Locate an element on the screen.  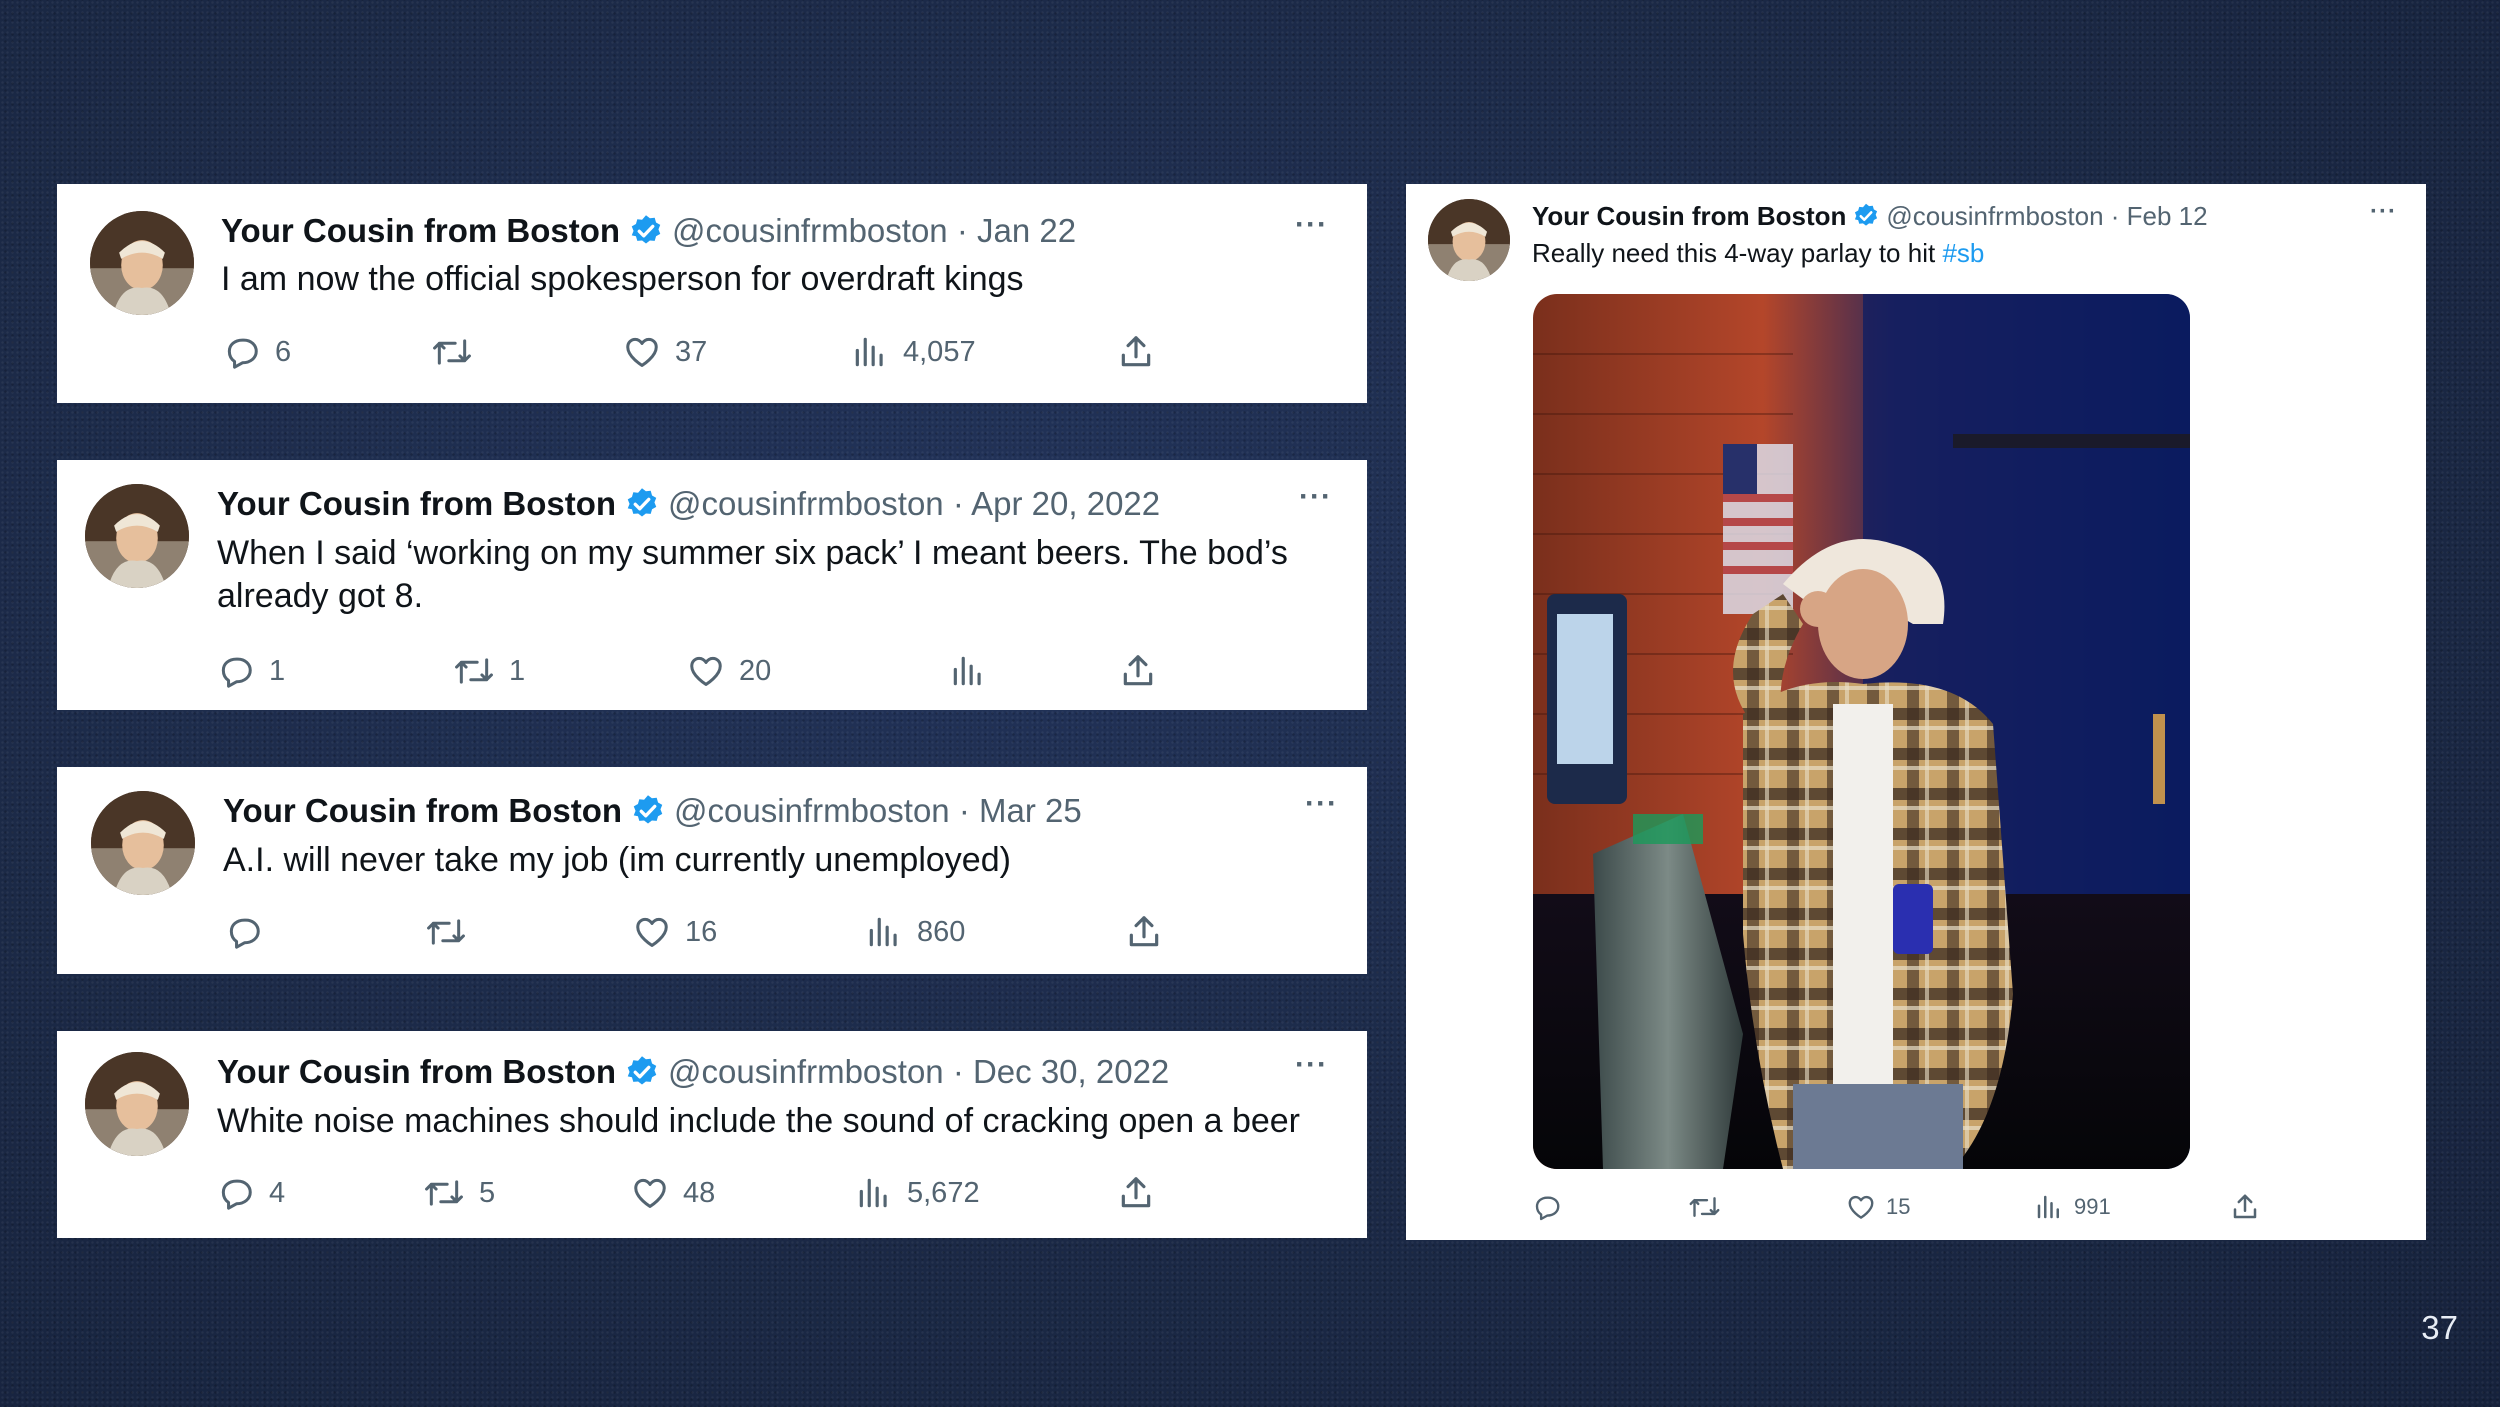
retweet-button: 5 is located at coordinates (459, 1193).